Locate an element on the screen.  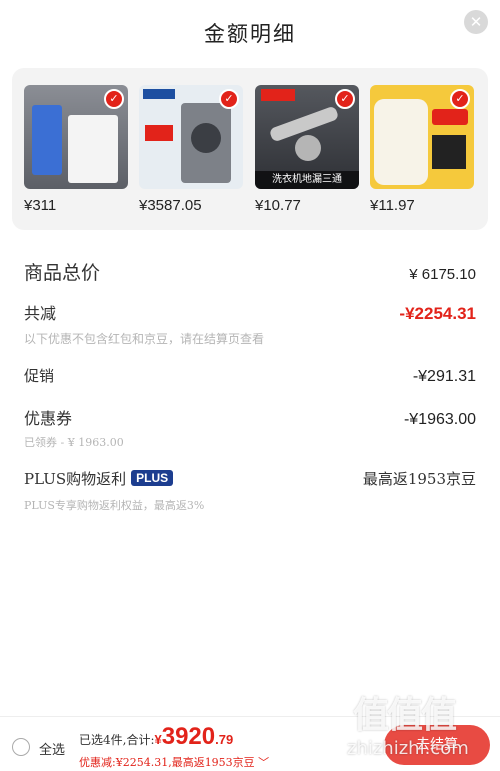
coupon-row: 优惠券 -¥1963.00 is located at coordinates (250, 417).